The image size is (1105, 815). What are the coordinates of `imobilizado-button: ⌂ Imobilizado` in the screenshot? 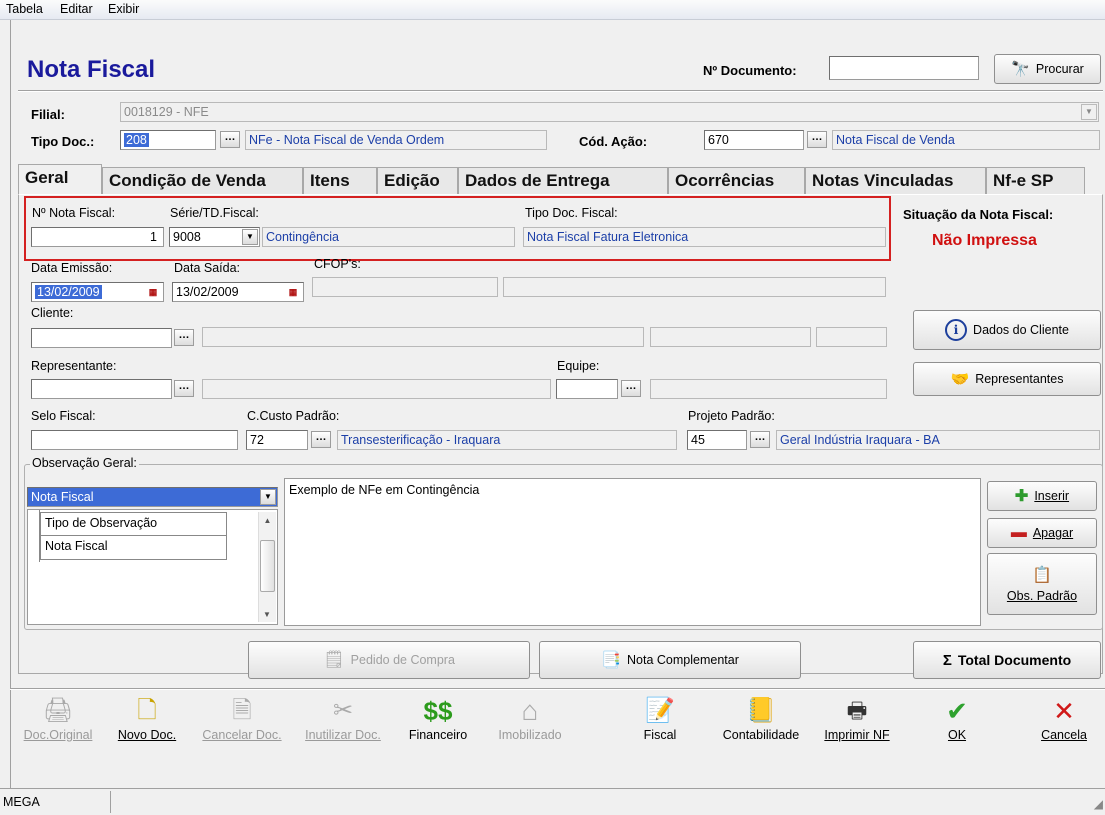 It's located at (530, 733).